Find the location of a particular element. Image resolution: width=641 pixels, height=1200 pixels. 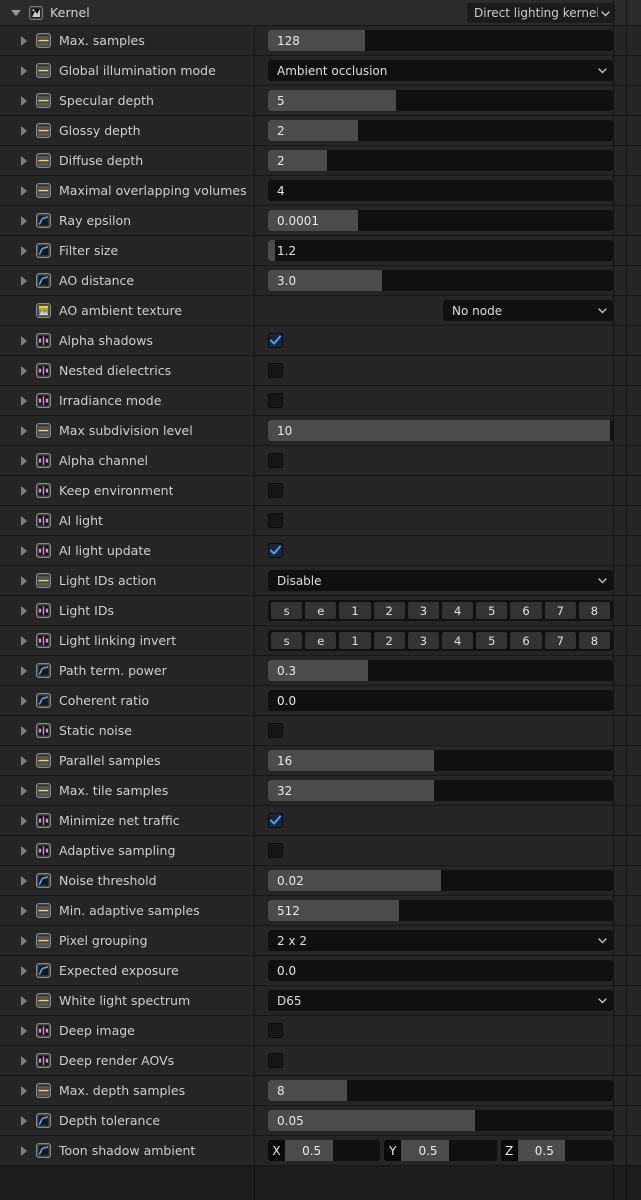

vector-component: Y 0.5 is located at coordinates (440, 1150).